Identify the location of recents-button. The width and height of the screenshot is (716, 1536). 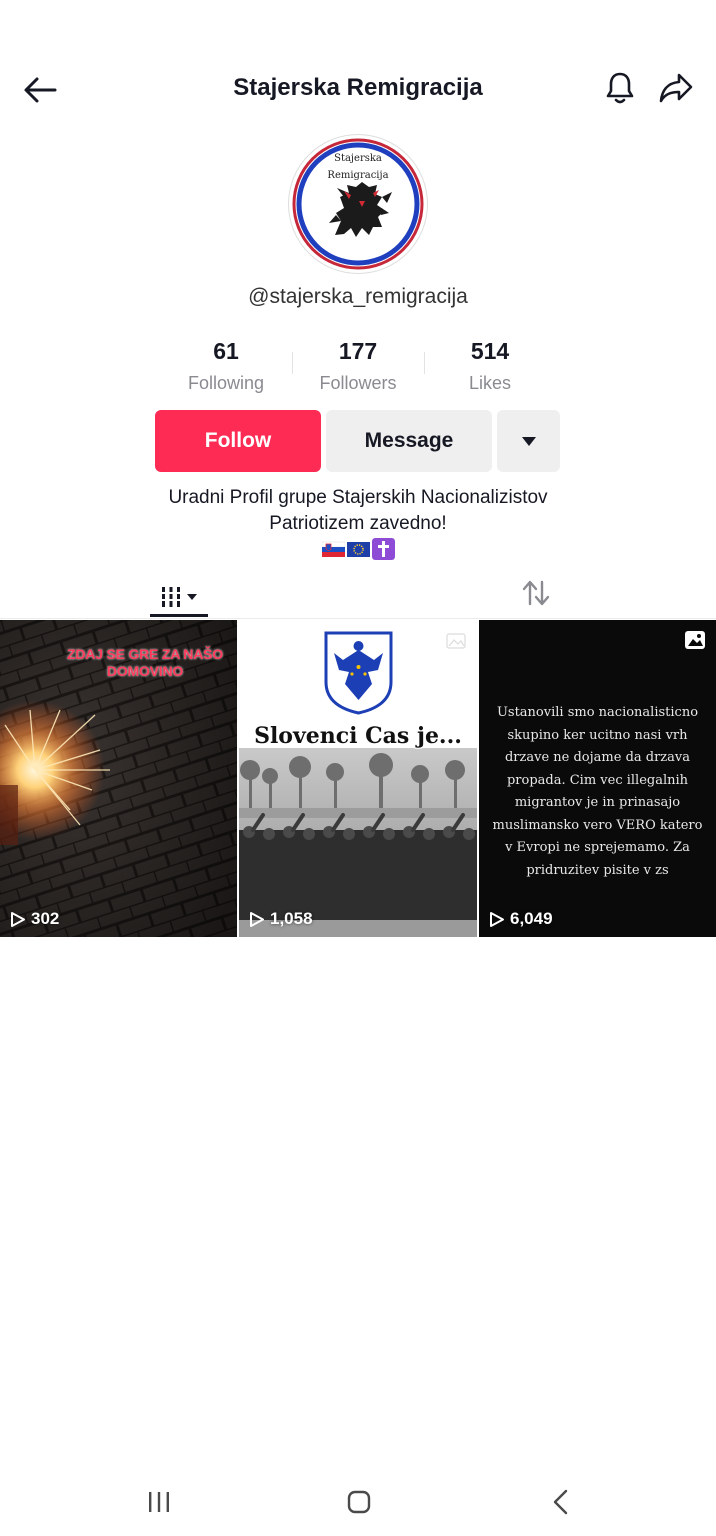
(159, 1502).